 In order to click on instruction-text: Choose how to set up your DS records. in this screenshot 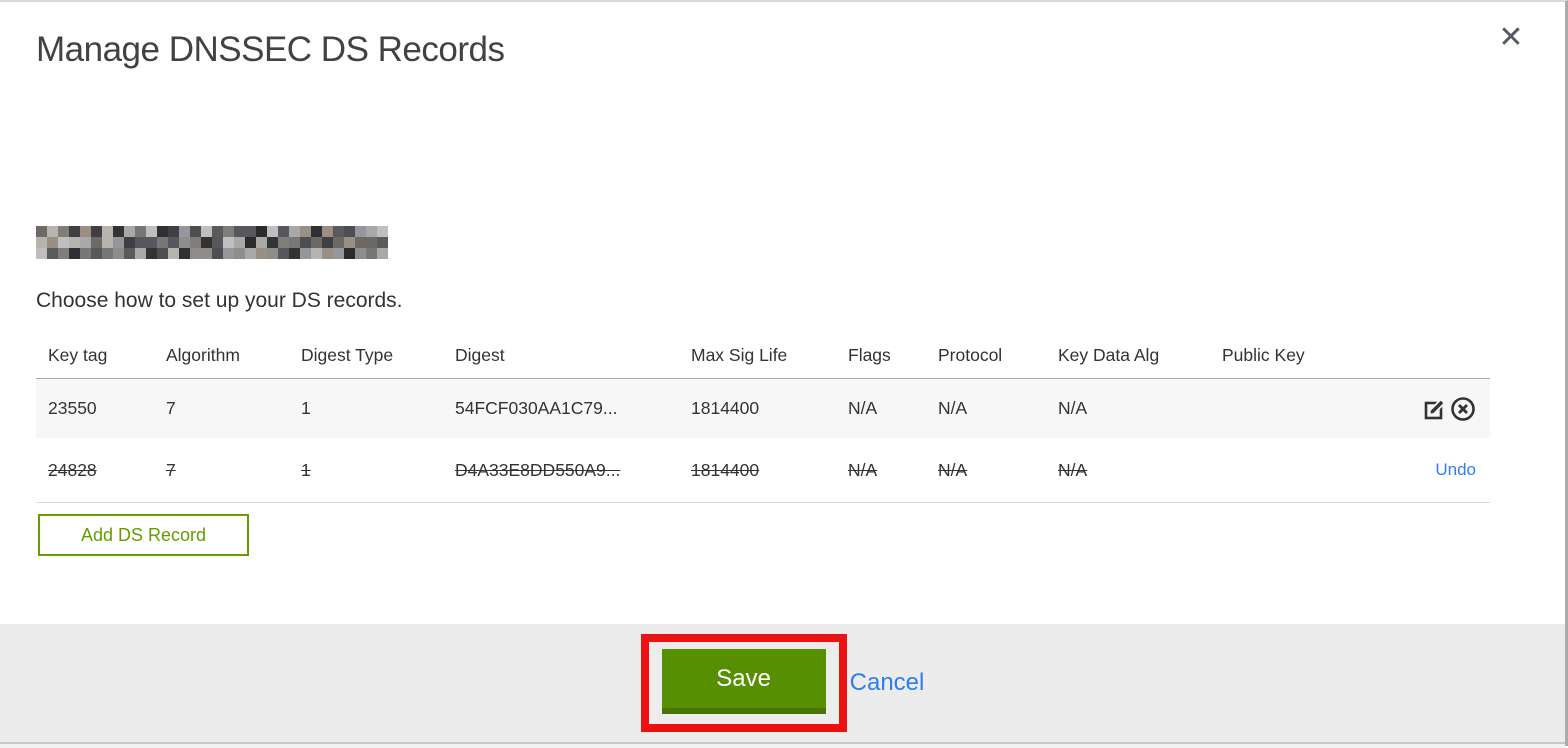, I will do `click(219, 300)`.